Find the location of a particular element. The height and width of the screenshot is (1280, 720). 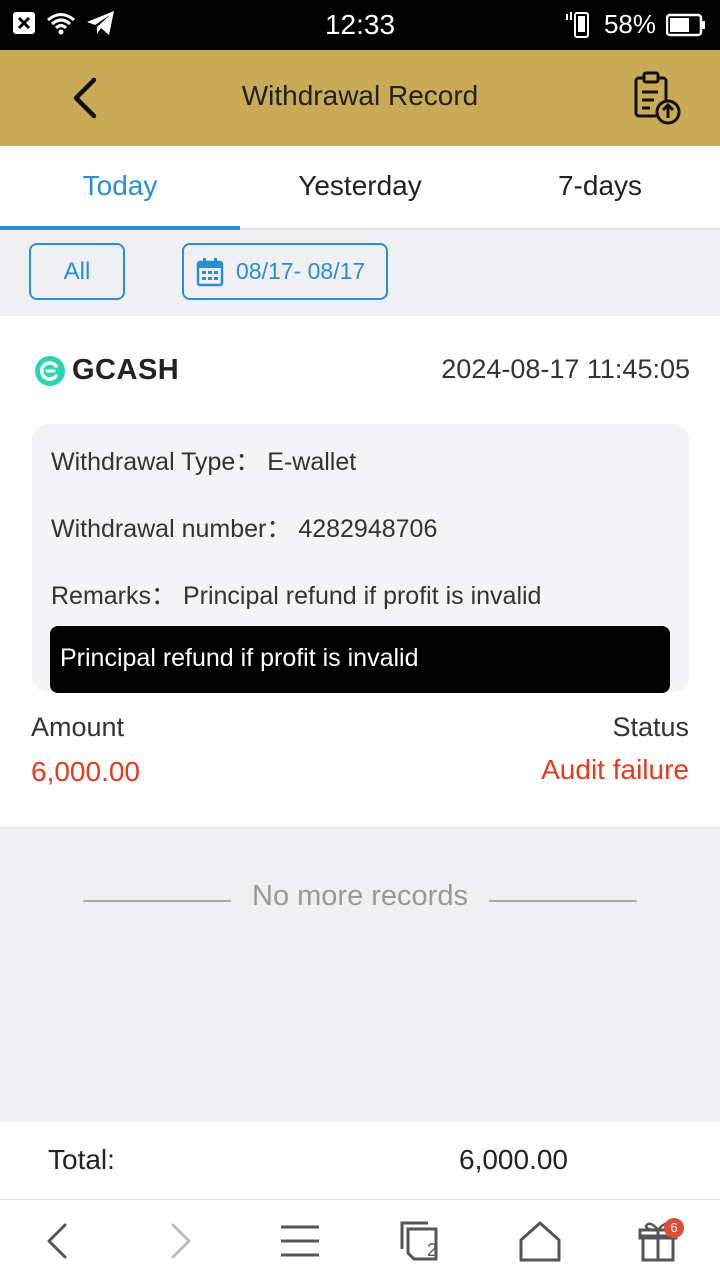

remarks-tooltip: Principal refund if profit is invalid is located at coordinates (360, 659).